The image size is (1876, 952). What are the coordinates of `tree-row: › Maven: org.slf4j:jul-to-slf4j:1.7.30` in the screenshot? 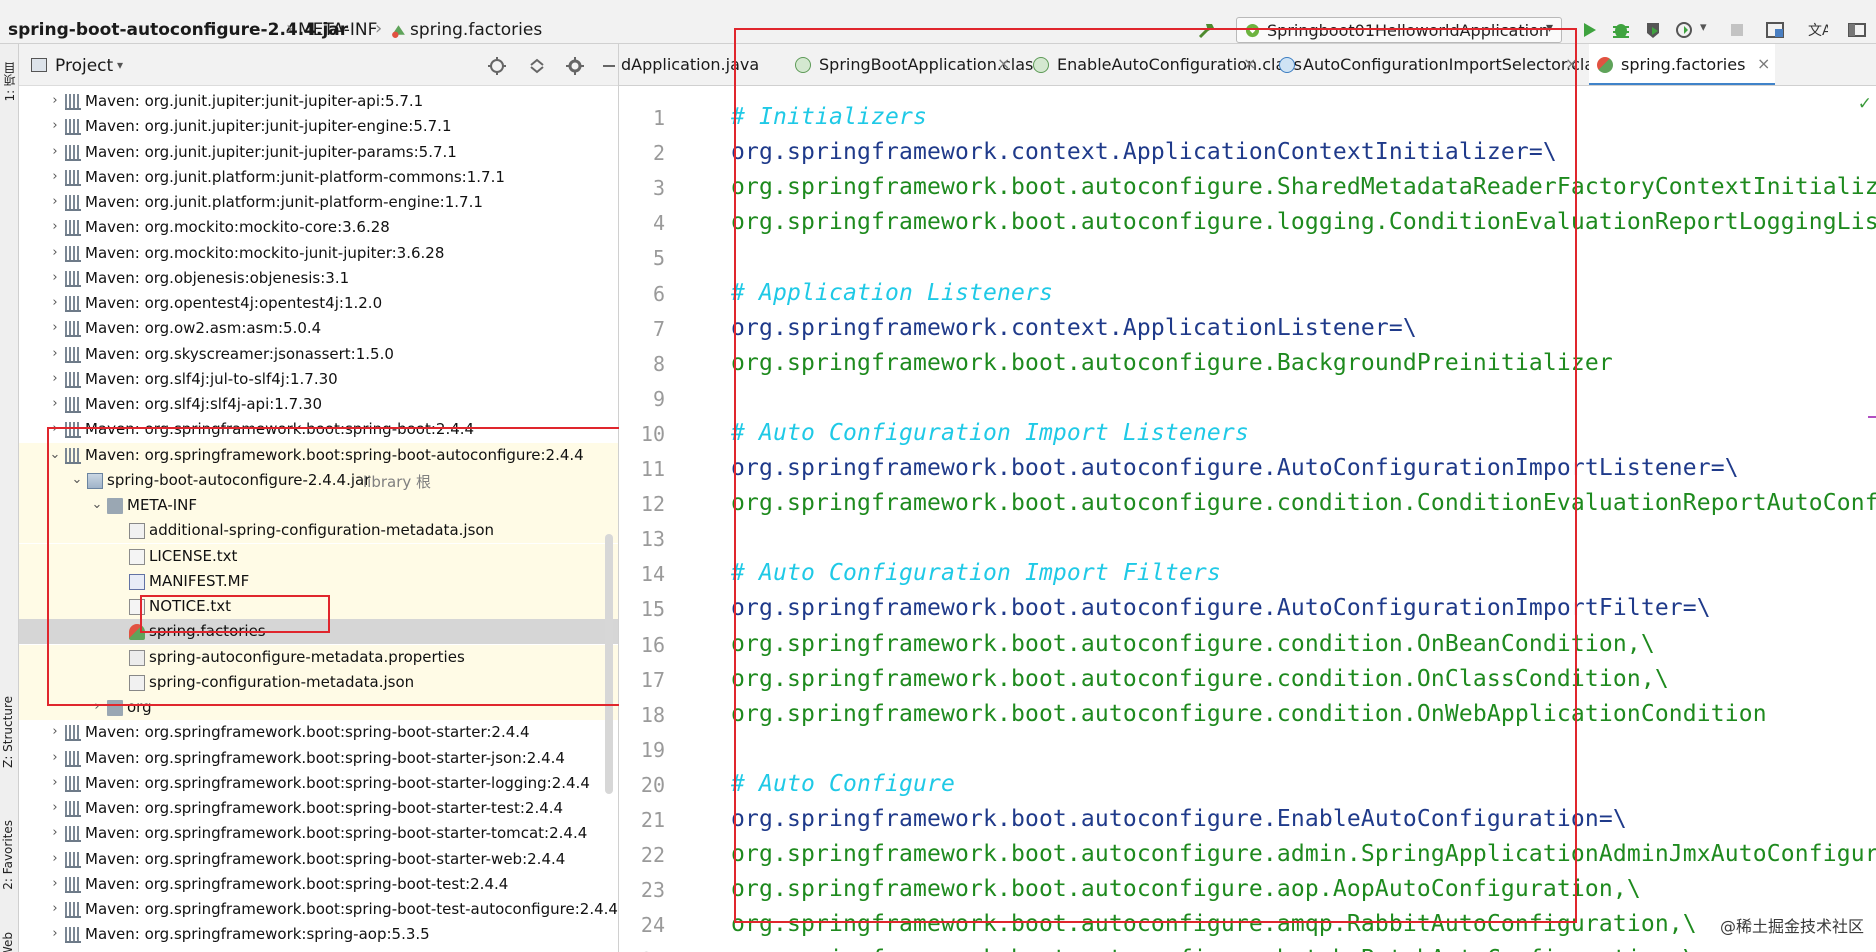 It's located at (318, 379).